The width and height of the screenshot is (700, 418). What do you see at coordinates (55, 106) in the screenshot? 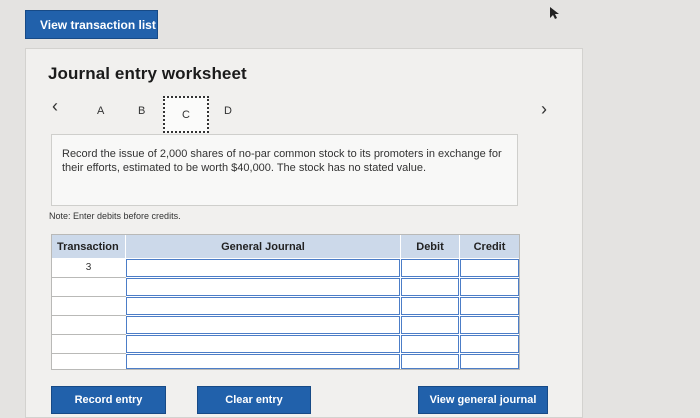
I see `chevron-left-icon: ‹` at bounding box center [55, 106].